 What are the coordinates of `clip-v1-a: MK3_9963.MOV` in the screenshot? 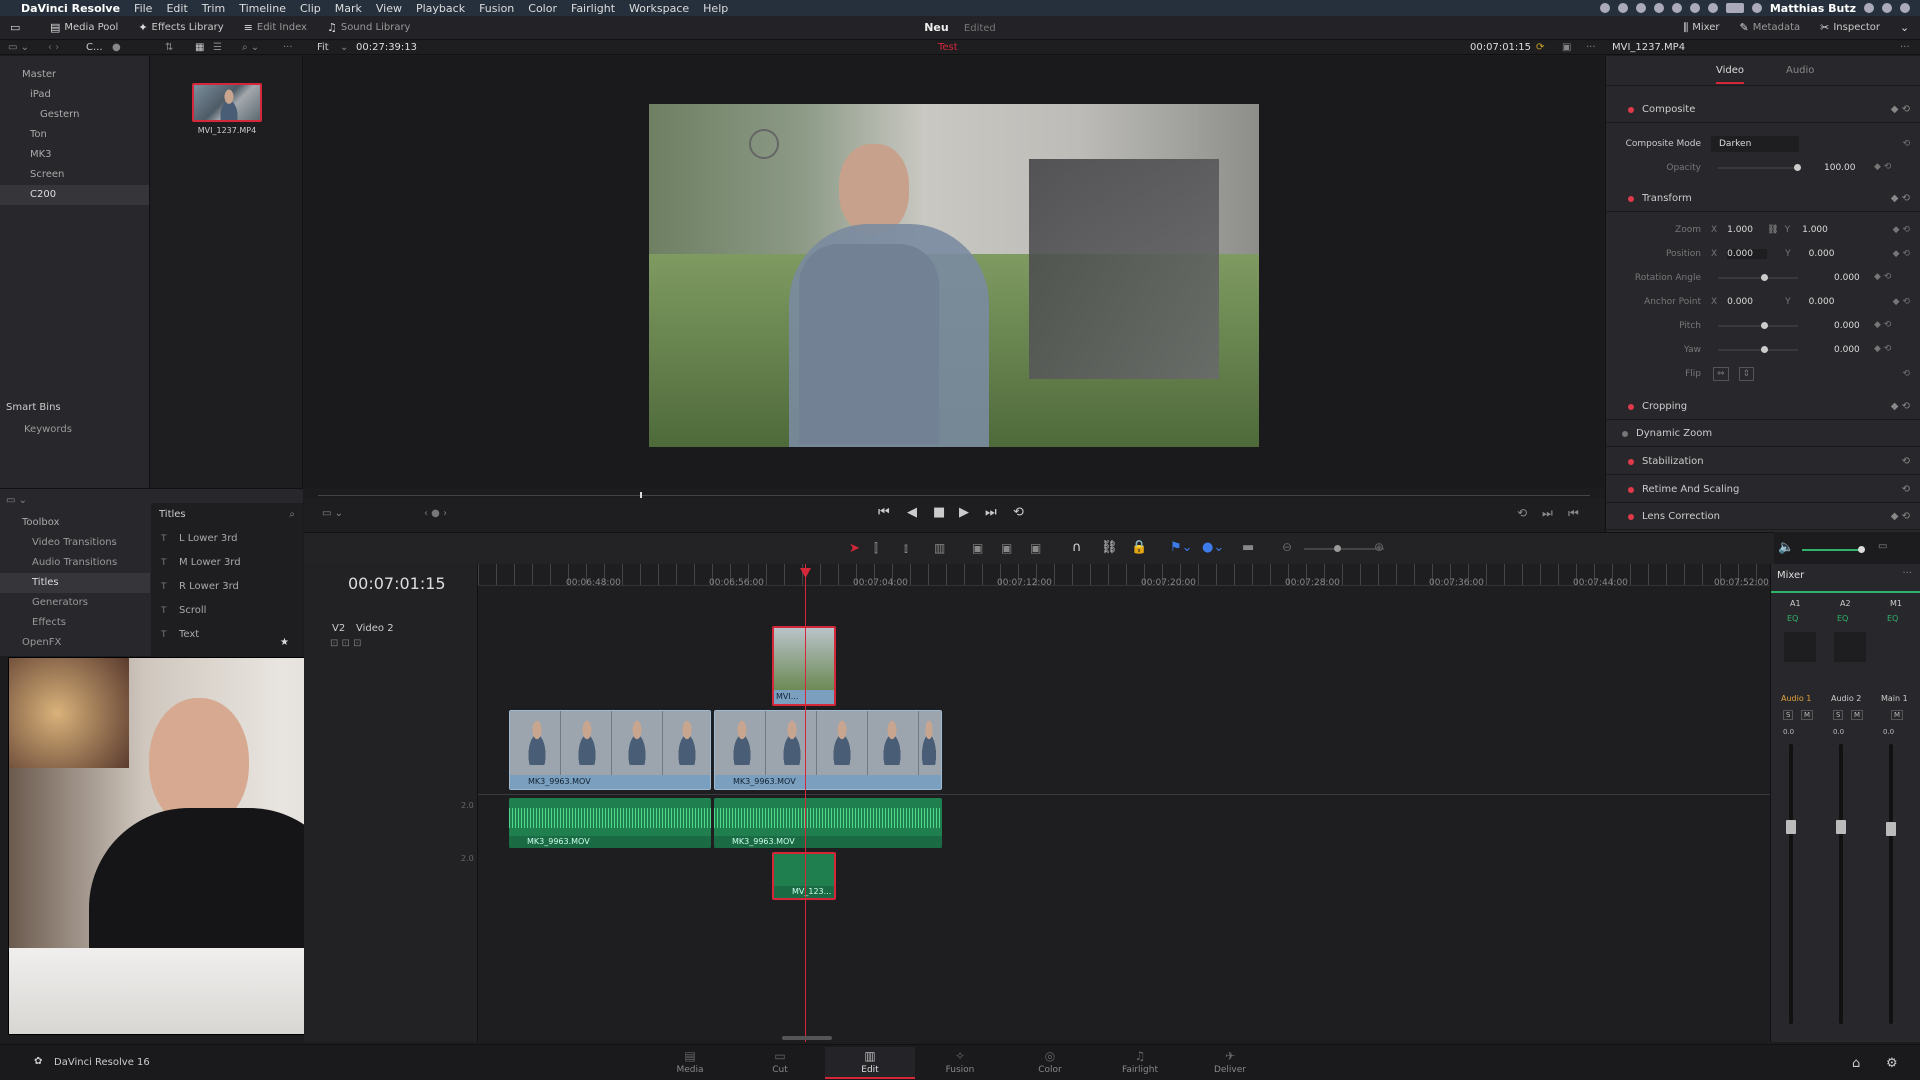 It's located at (610, 750).